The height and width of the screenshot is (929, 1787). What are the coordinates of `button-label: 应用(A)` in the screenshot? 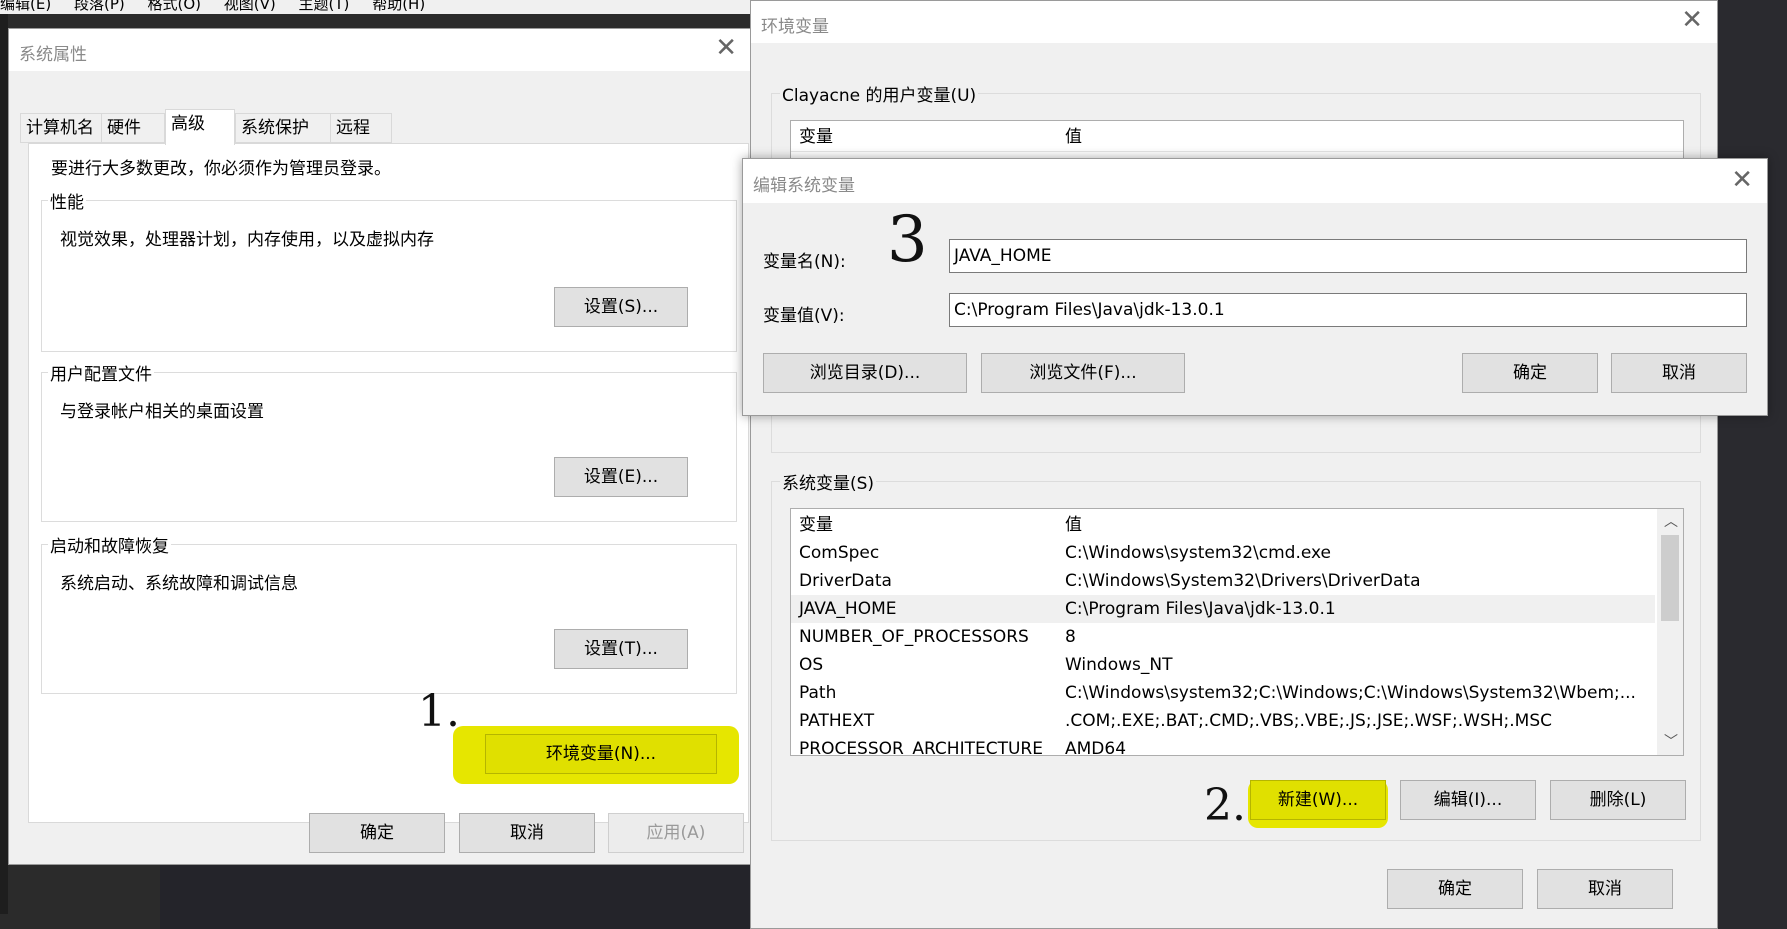 It's located at (676, 833).